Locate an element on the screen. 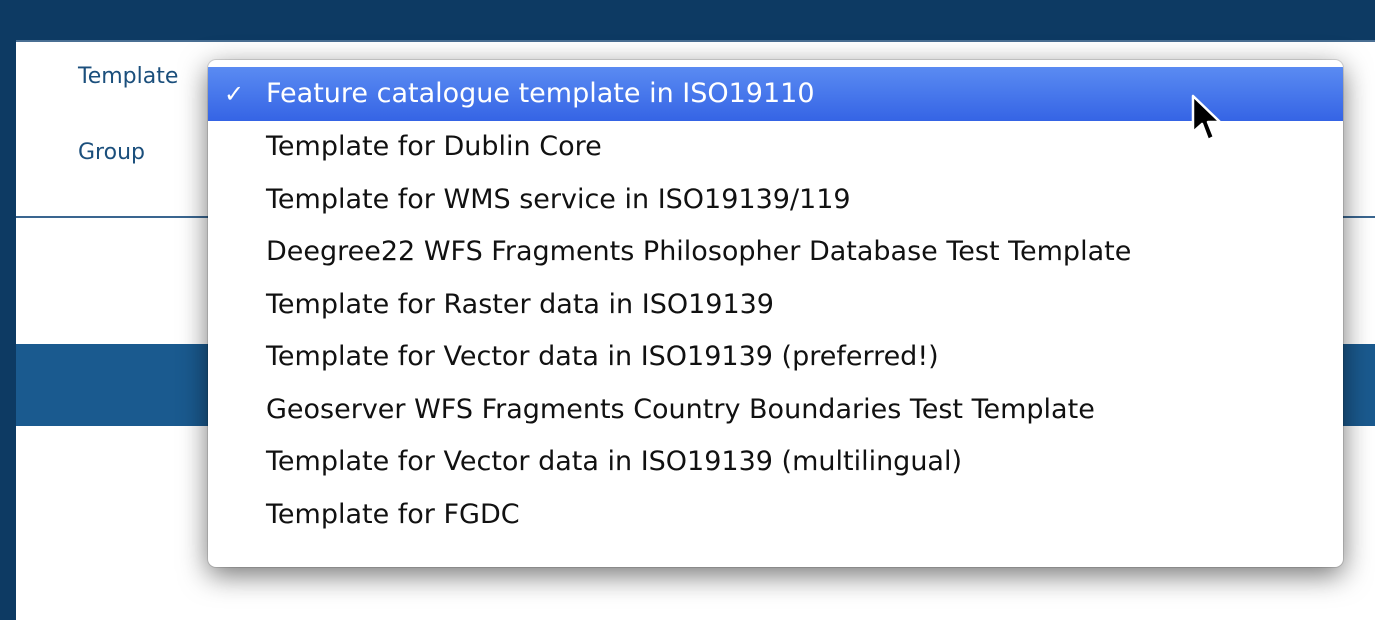 The image size is (1375, 620). checkmark-icon: ✓ is located at coordinates (234, 94).